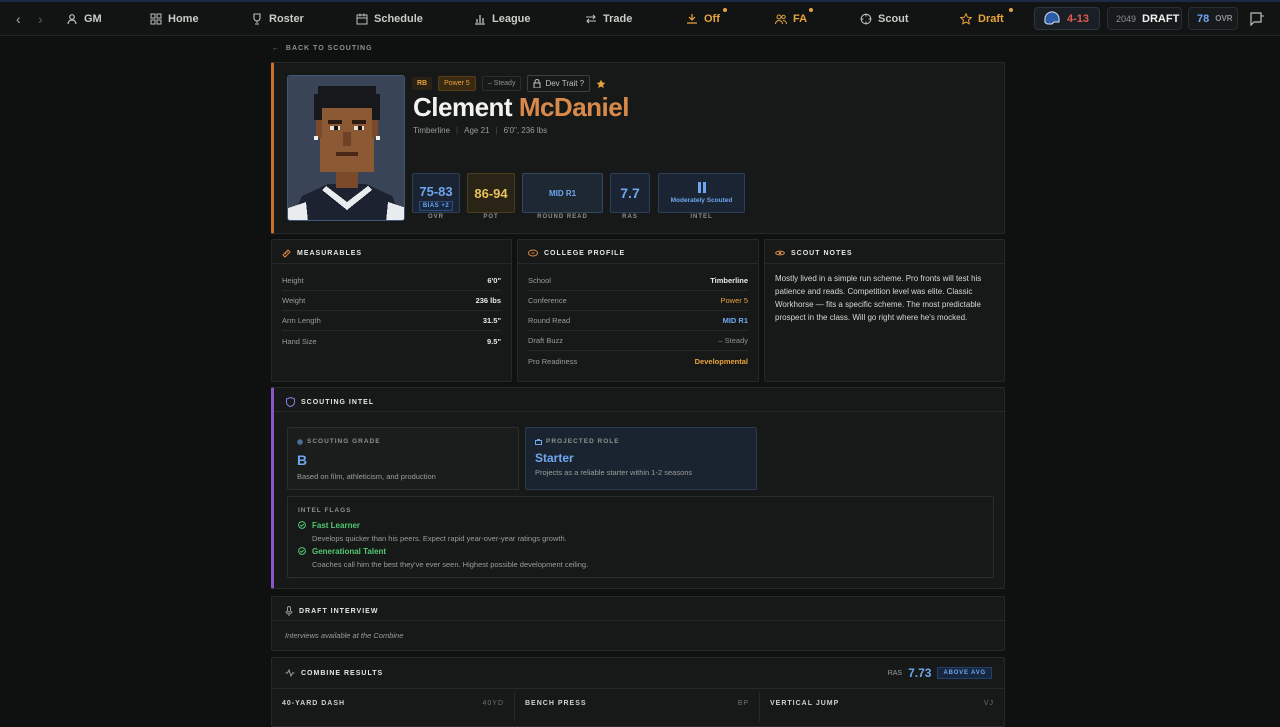 This screenshot has height=727, width=1280. What do you see at coordinates (712, 19) in the screenshot?
I see `nav-offseason-label: Off` at bounding box center [712, 19].